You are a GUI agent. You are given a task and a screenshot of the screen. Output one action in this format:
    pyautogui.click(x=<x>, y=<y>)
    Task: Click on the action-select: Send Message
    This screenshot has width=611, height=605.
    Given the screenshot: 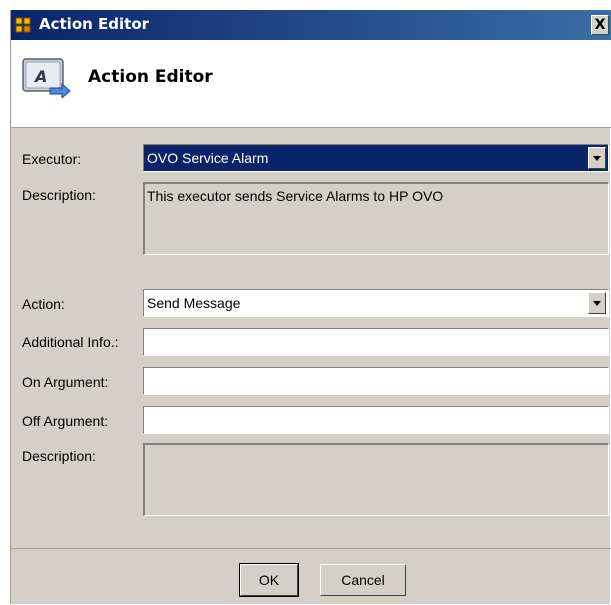 What is the action you would take?
    pyautogui.click(x=376, y=303)
    